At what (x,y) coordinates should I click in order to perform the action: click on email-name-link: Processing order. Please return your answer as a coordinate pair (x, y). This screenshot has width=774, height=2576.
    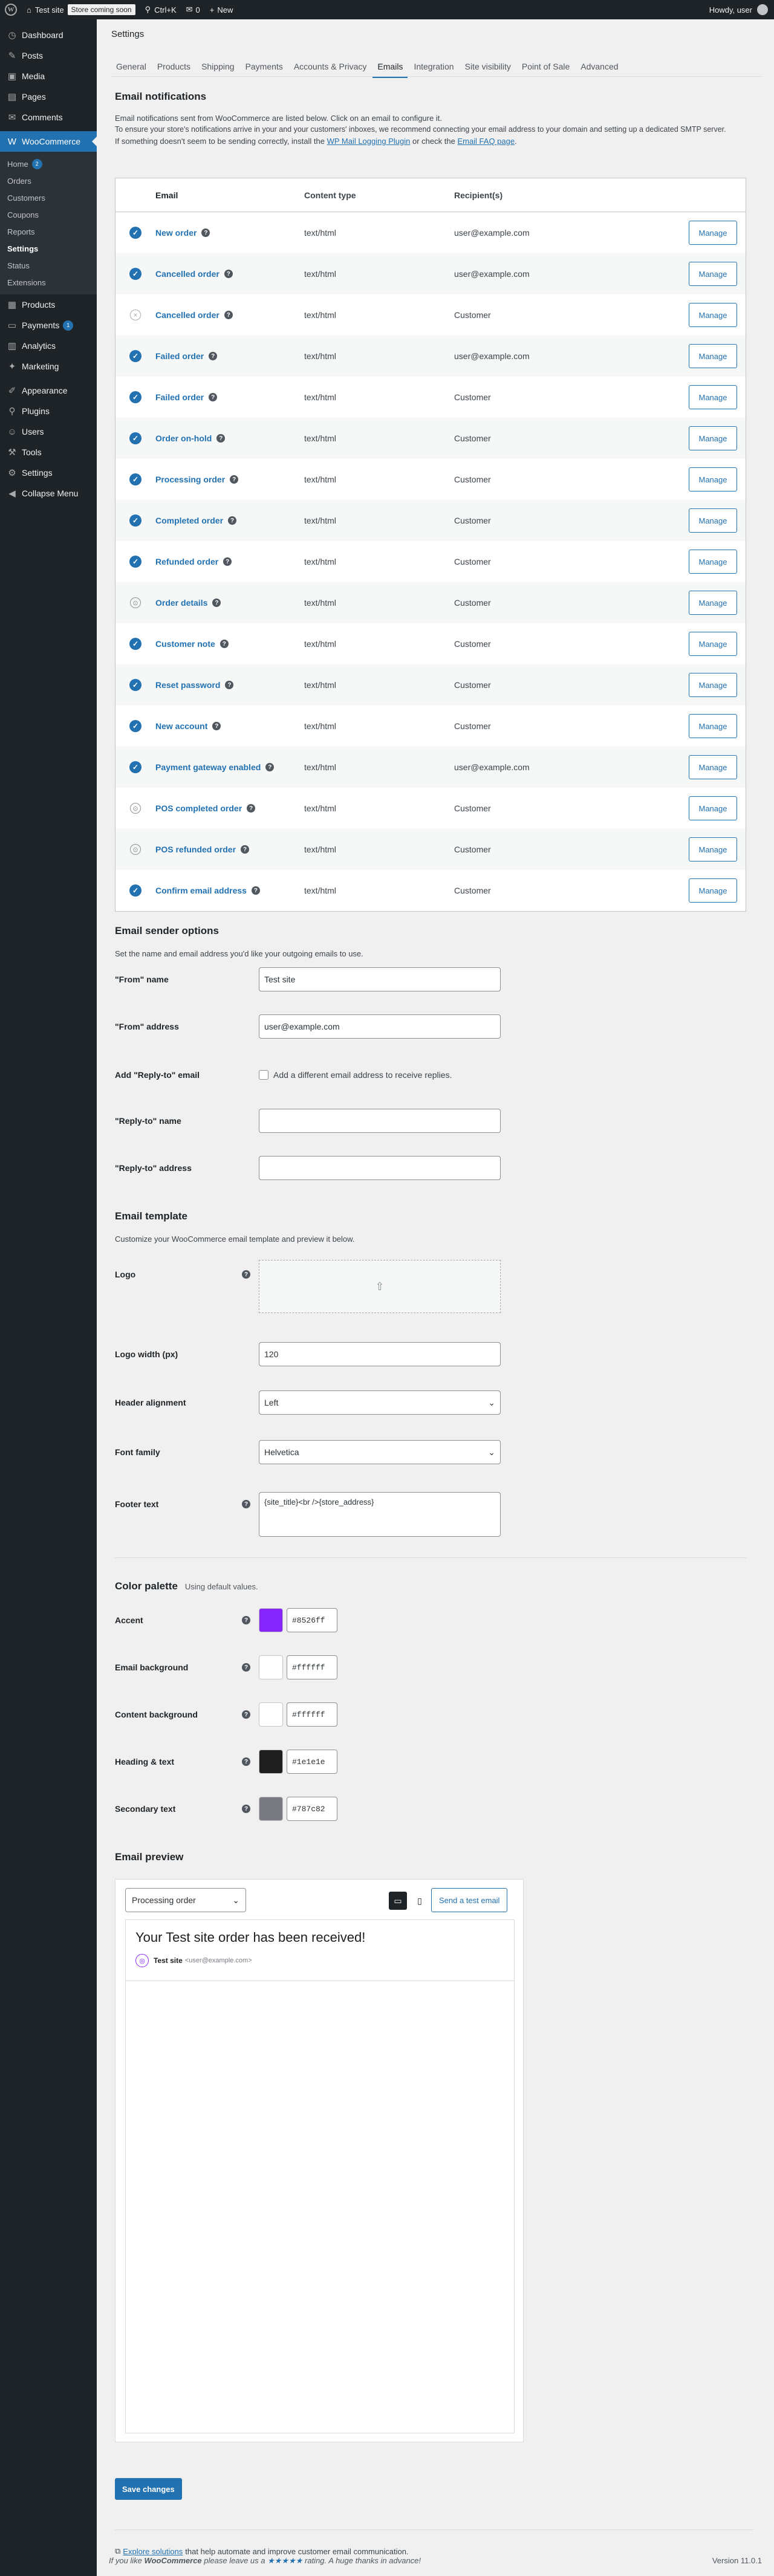
    Looking at the image, I should click on (190, 480).